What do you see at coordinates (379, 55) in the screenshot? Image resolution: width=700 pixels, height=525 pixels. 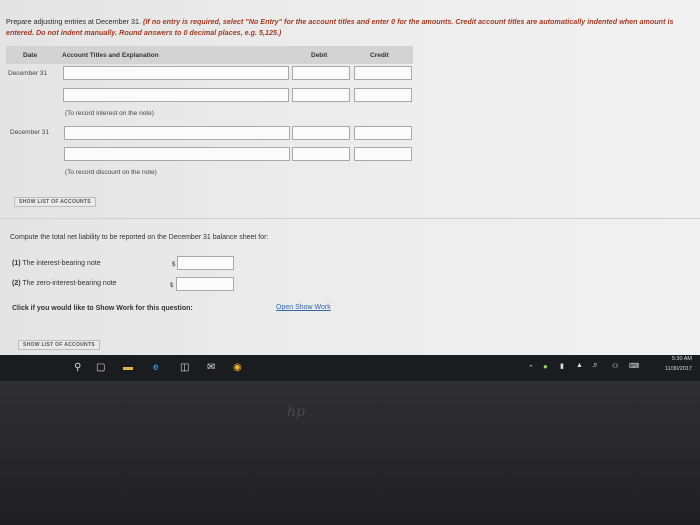 I see `header-credit: Credit` at bounding box center [379, 55].